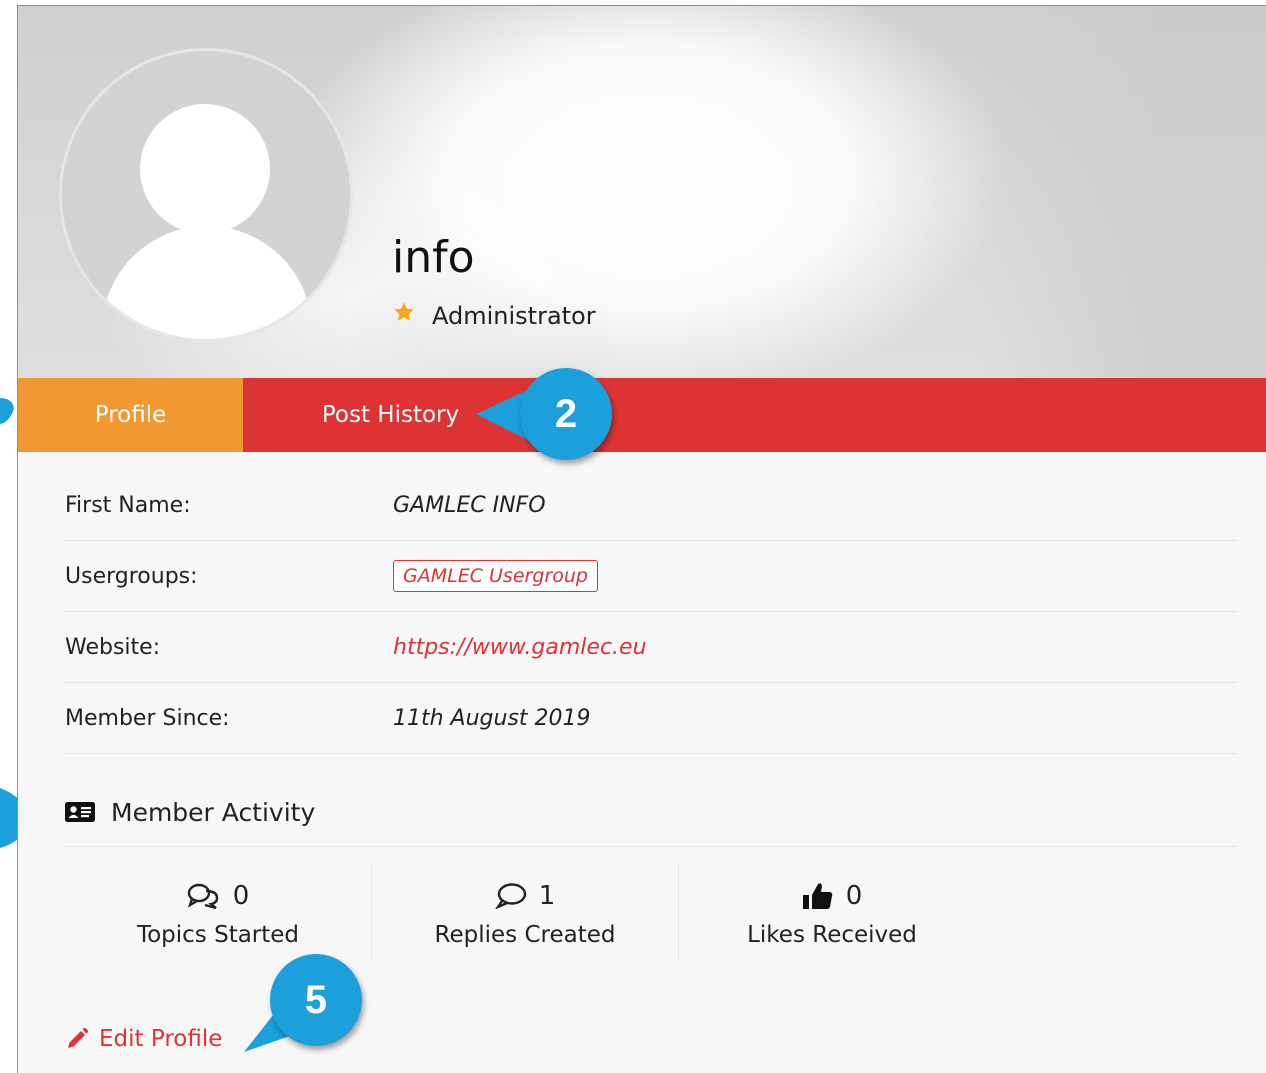 This screenshot has width=1266, height=1073. Describe the element at coordinates (113, 647) in the screenshot. I see `field-label: Website:` at that location.